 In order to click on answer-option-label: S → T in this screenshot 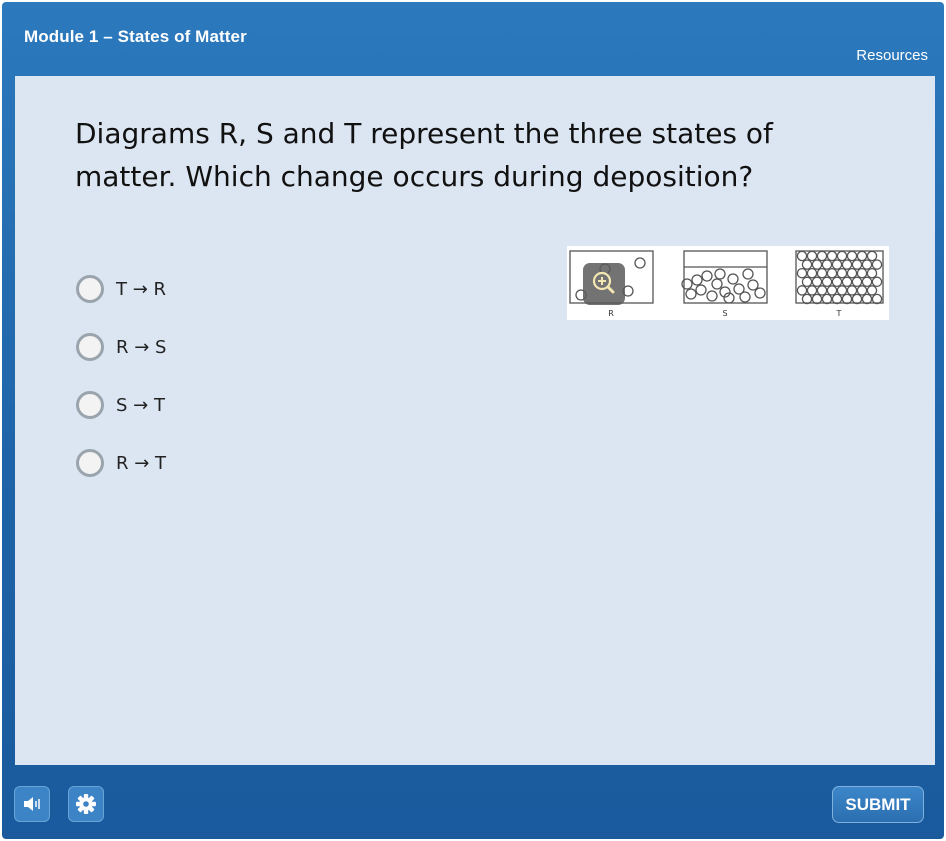, I will do `click(140, 405)`.